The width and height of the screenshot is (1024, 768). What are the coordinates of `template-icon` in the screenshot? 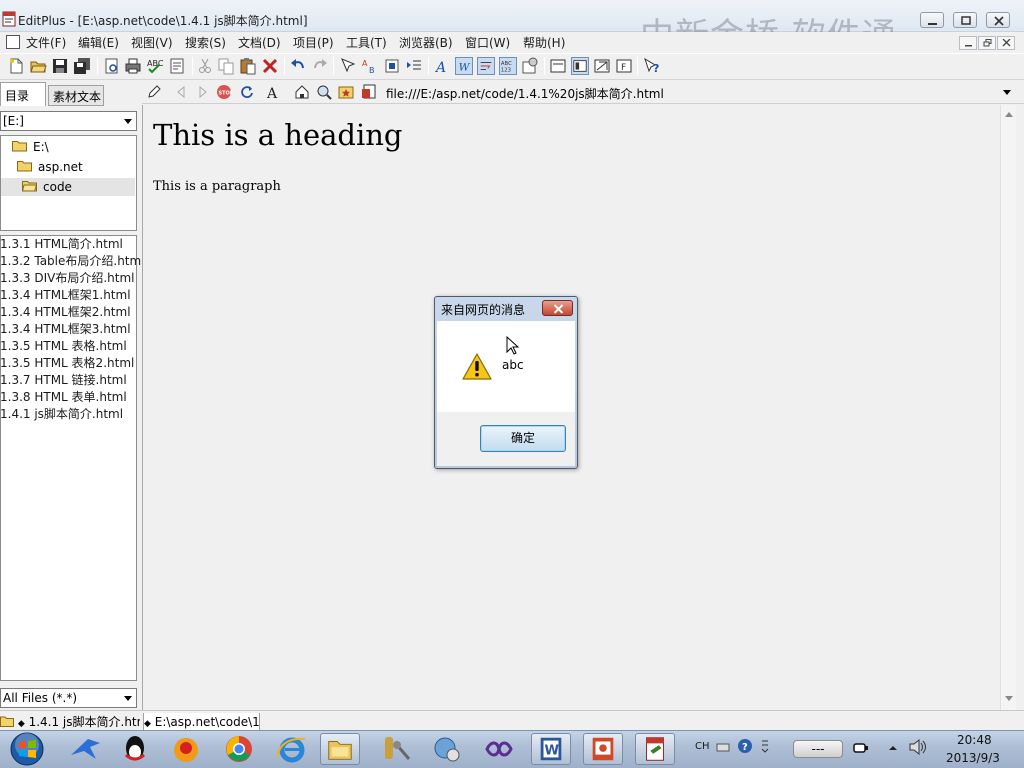 It's located at (177, 66).